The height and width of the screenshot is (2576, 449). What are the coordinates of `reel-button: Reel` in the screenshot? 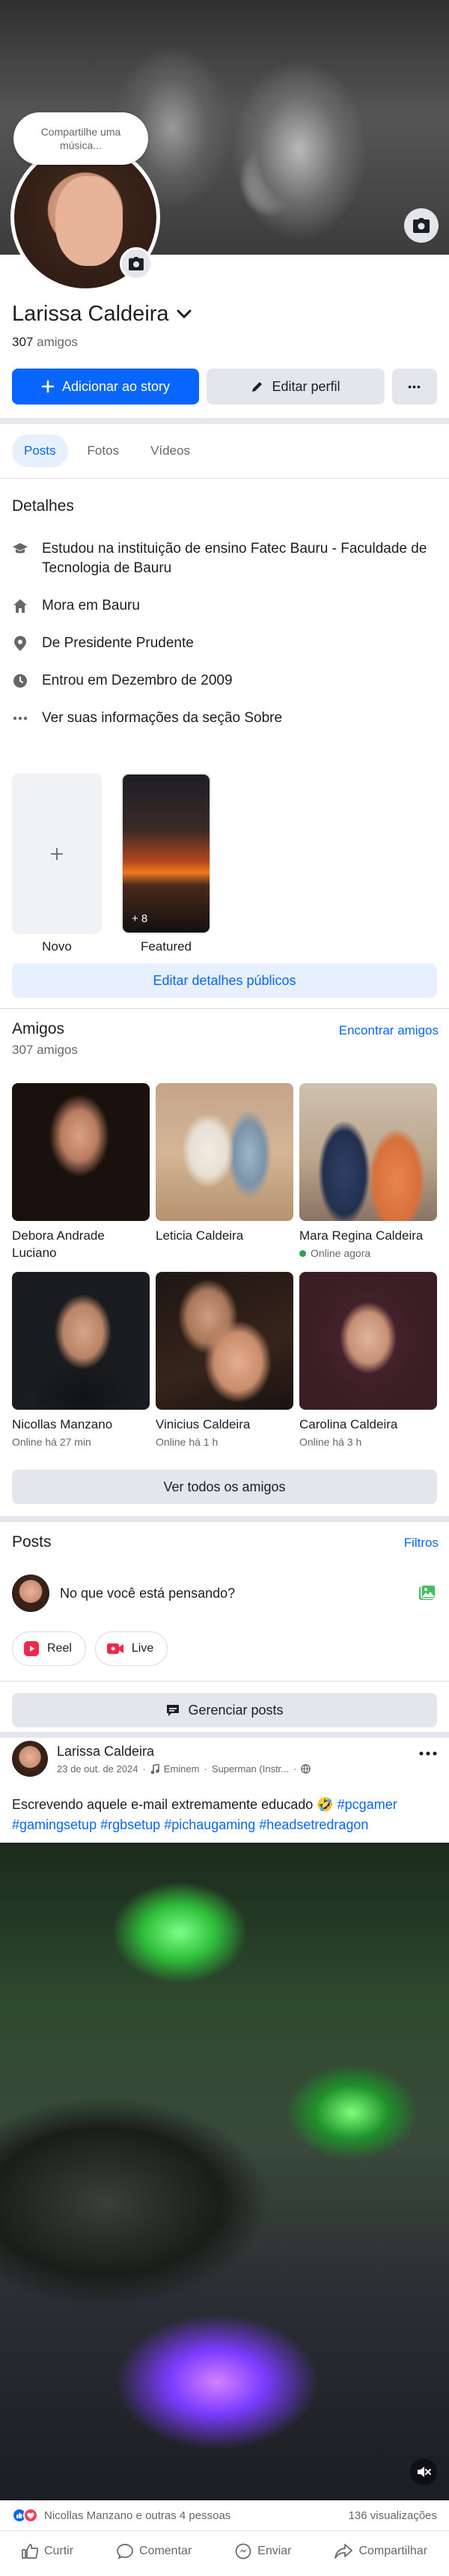 It's located at (49, 1648).